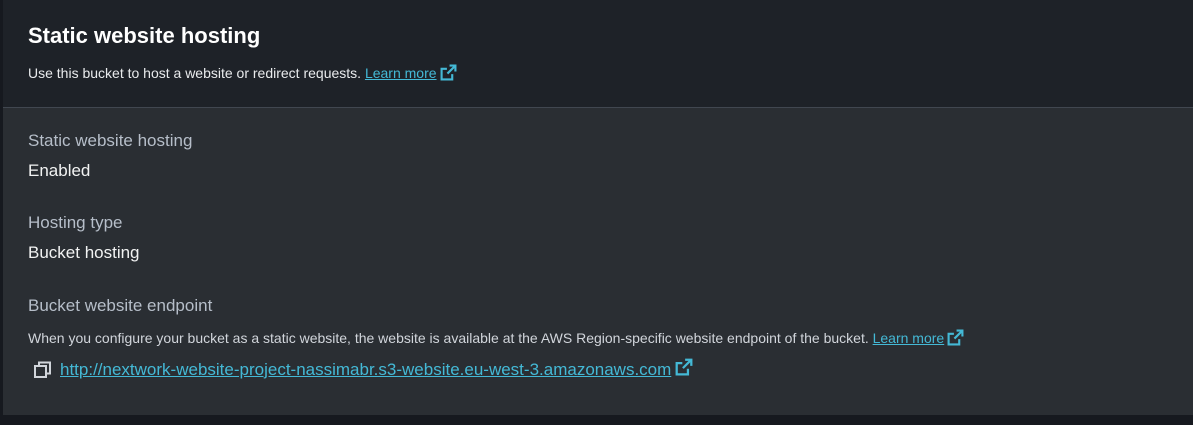 The image size is (1193, 425). I want to click on endpoint-learn-more-label: Learn more, so click(908, 338).